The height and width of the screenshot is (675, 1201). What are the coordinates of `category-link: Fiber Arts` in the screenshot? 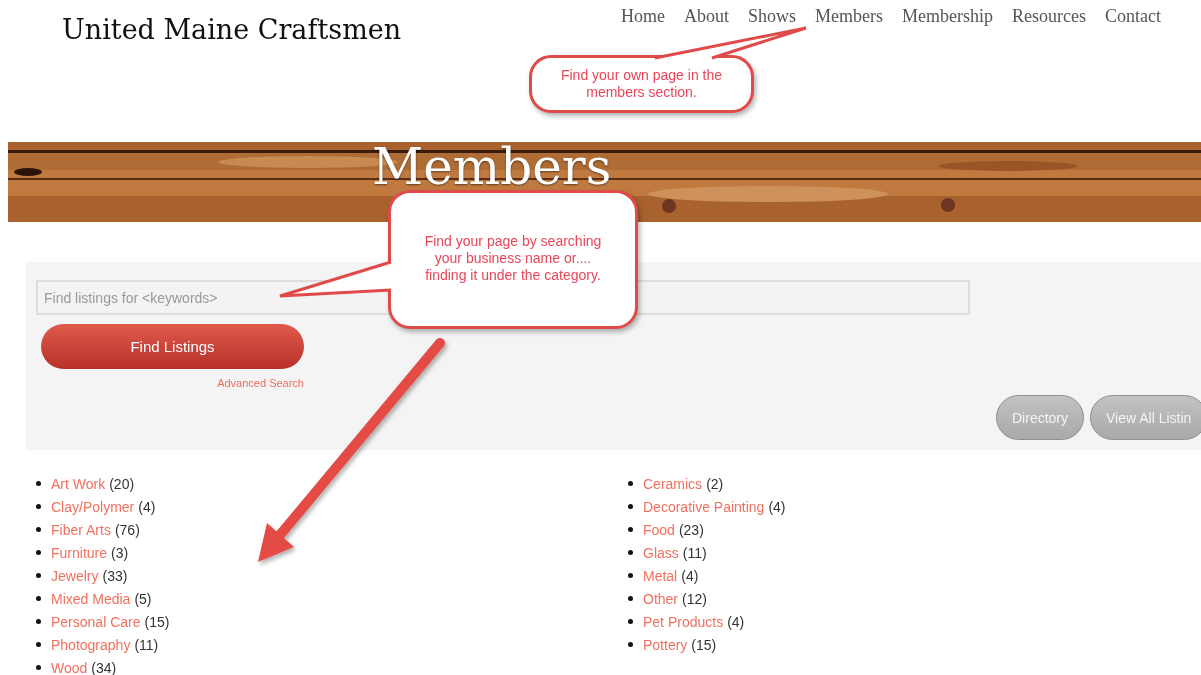 It's located at (81, 529).